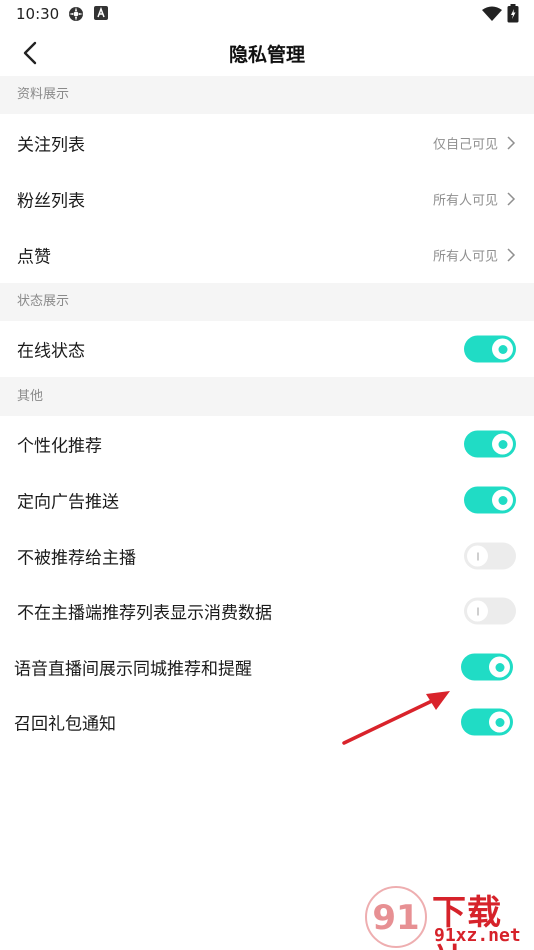 The width and height of the screenshot is (534, 950). I want to click on a-icon, so click(101, 13).